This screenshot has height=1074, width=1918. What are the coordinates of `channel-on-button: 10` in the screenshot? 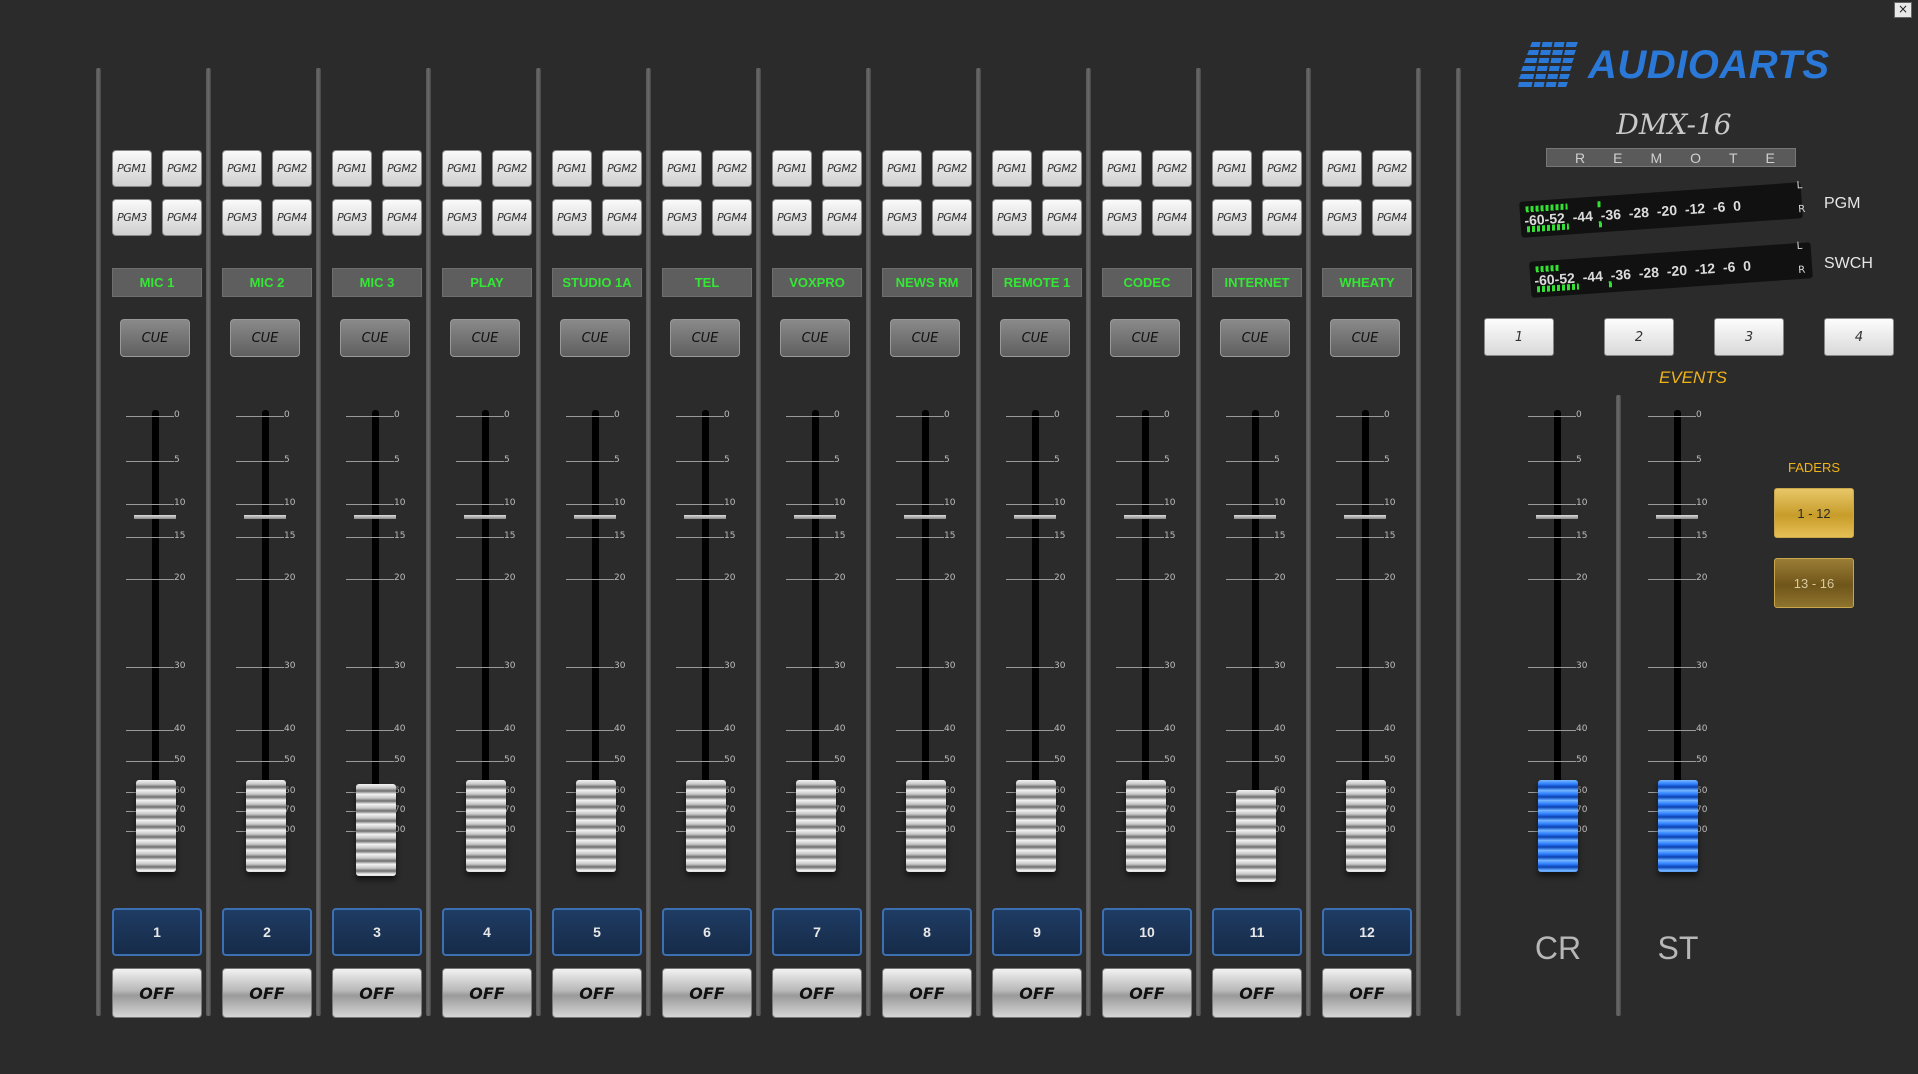 It's located at (1147, 932).